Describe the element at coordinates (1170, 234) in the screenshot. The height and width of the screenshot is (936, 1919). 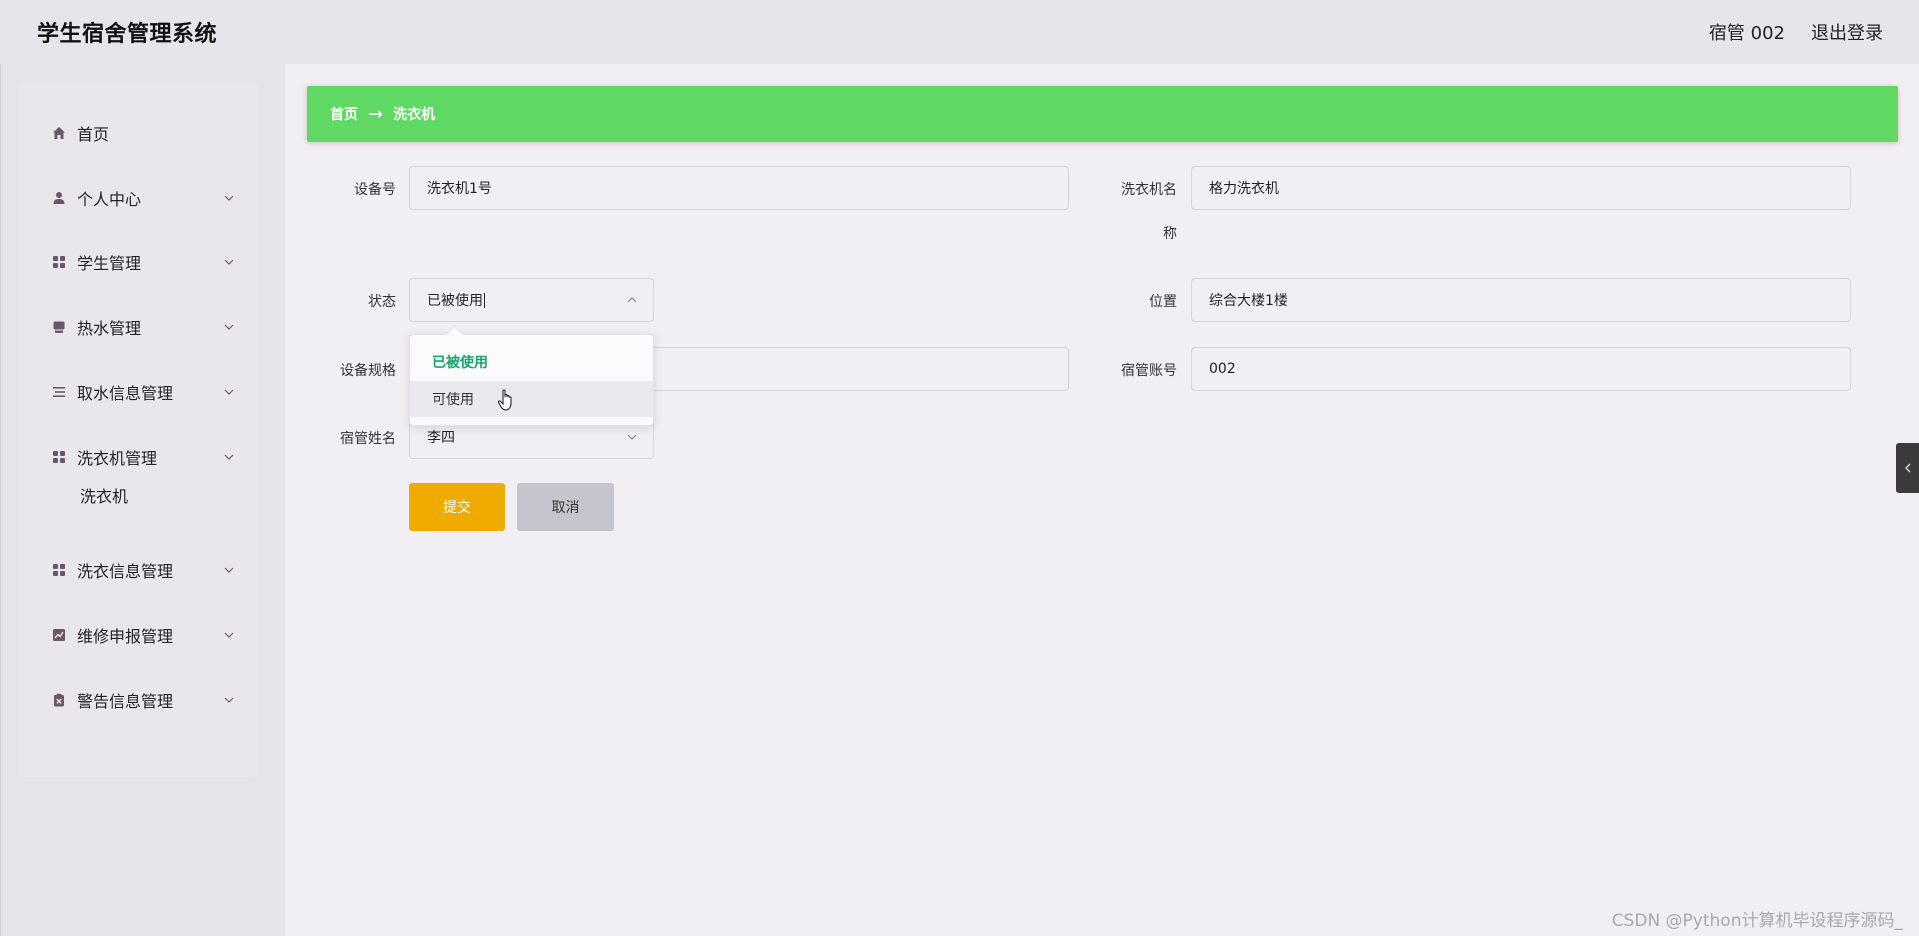
I see `washer-name-label-cont: 称` at that location.